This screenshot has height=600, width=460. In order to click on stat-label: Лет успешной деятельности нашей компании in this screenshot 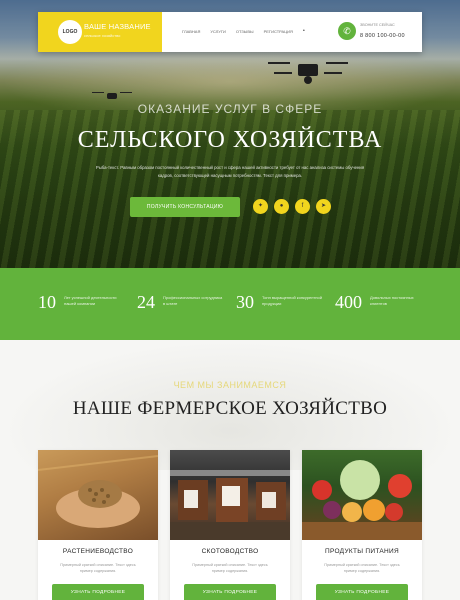, I will do `click(90, 300)`.